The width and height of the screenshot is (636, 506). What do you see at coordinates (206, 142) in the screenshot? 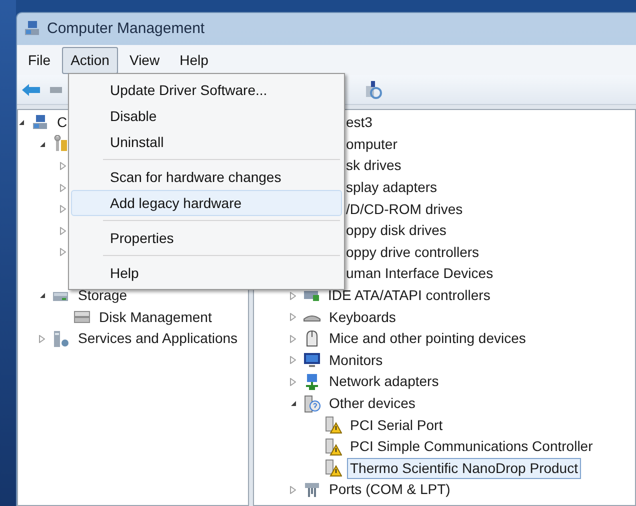
I see `menu-option: Uninstall` at bounding box center [206, 142].